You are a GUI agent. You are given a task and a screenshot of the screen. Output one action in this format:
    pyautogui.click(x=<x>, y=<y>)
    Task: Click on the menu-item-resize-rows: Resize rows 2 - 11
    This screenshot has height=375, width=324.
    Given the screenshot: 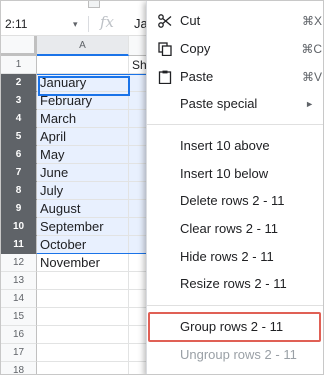 What is the action you would take?
    pyautogui.click(x=235, y=284)
    